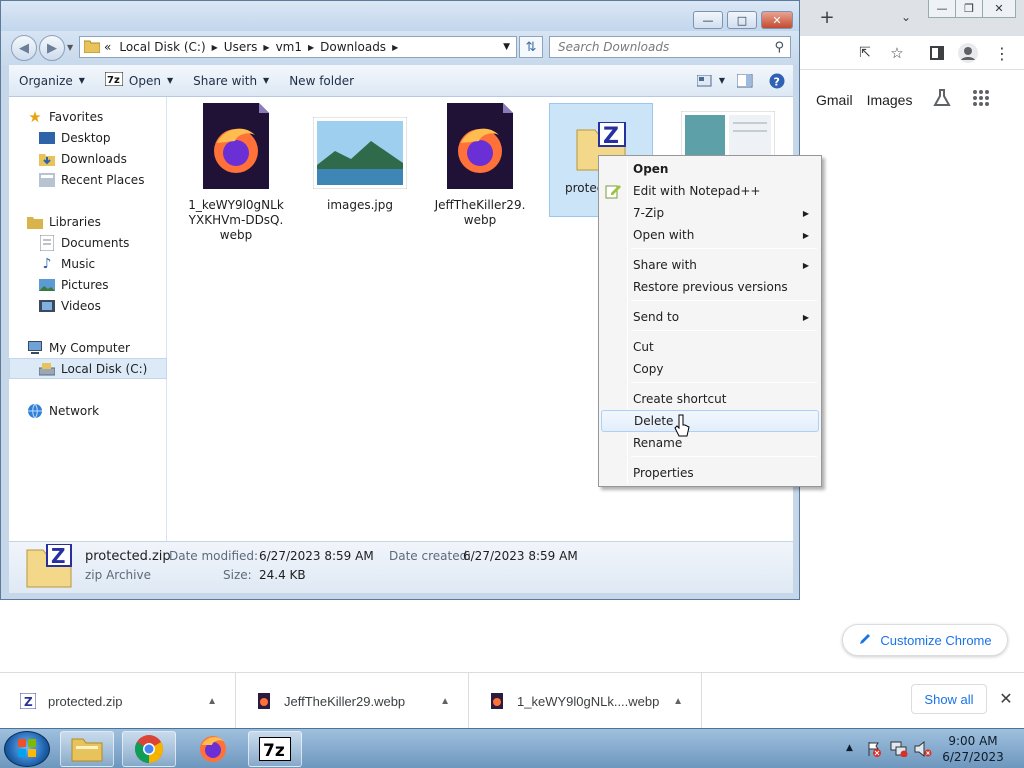  What do you see at coordinates (711, 81) in the screenshot?
I see `change-view-button: ▼` at bounding box center [711, 81].